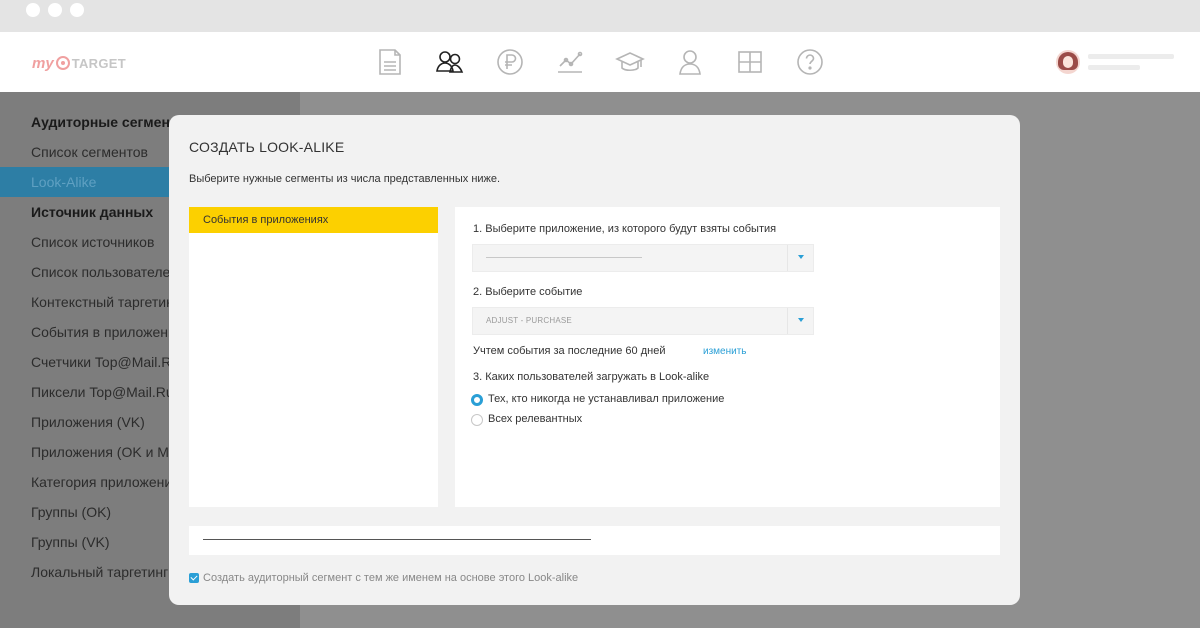 The width and height of the screenshot is (1200, 628). Describe the element at coordinates (477, 420) in the screenshot. I see `radio-all-relevant` at that location.